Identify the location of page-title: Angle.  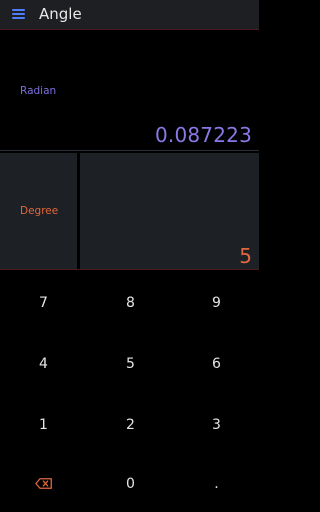
(60, 14).